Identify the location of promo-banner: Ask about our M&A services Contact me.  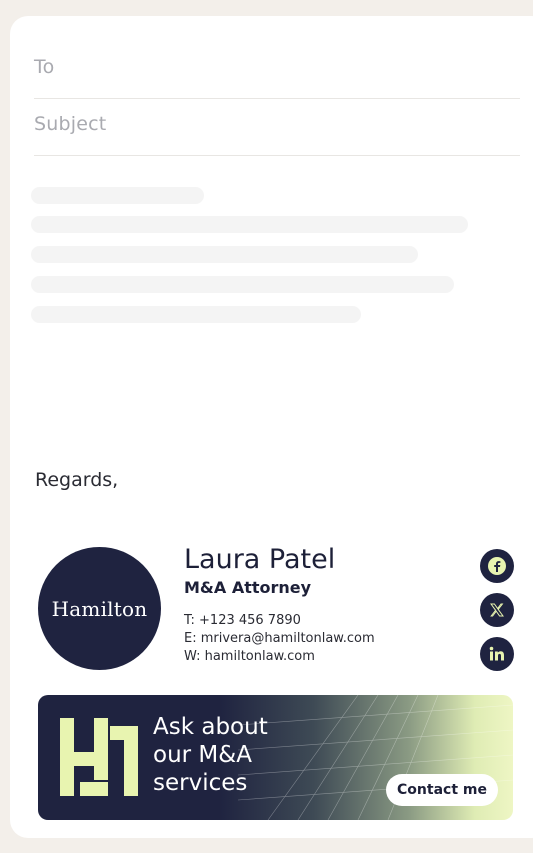
(275, 757).